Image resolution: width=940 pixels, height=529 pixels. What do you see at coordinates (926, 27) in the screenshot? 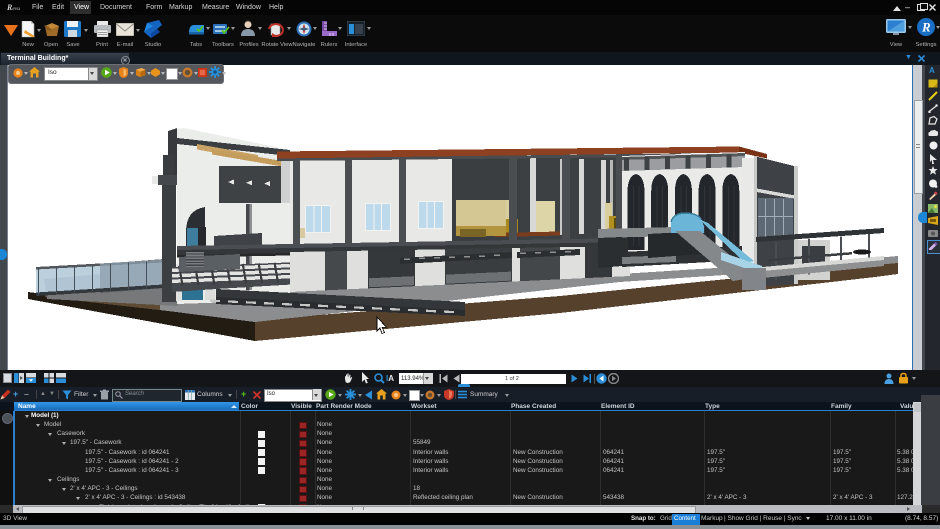
I see `svg-text: R` at bounding box center [926, 27].